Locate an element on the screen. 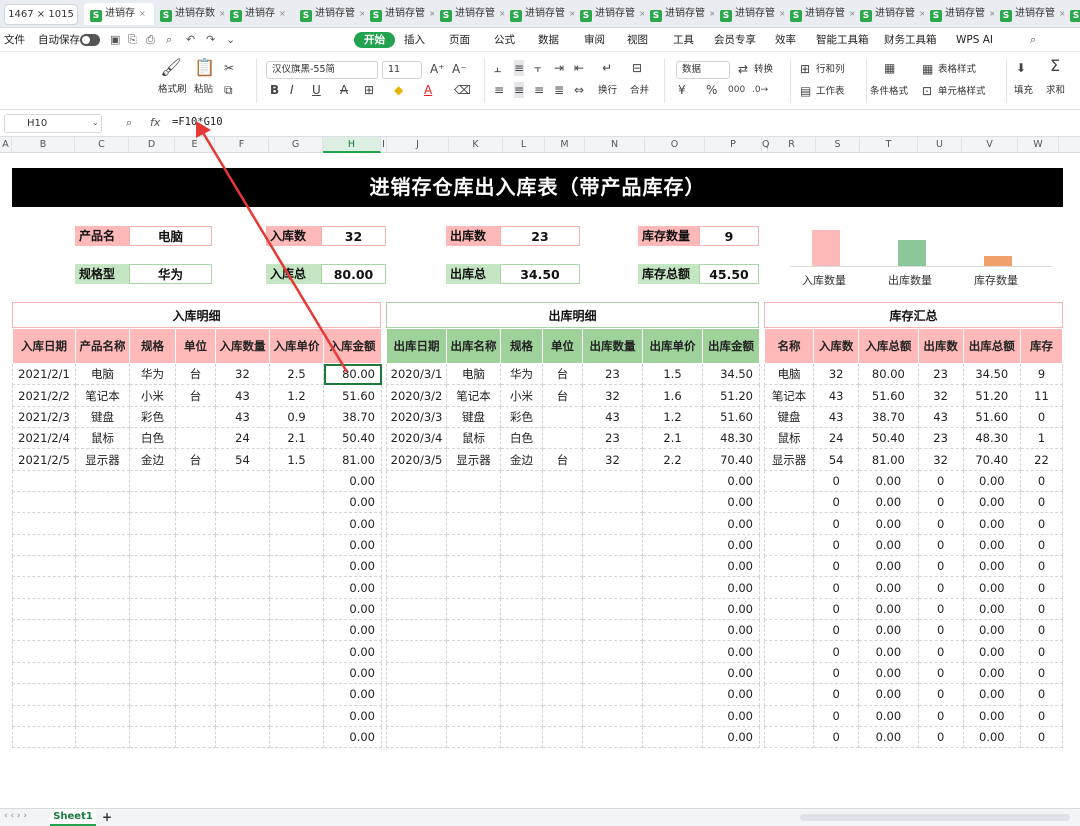 The width and height of the screenshot is (1080, 826). sheet-tab: Sheet1 is located at coordinates (73, 817).